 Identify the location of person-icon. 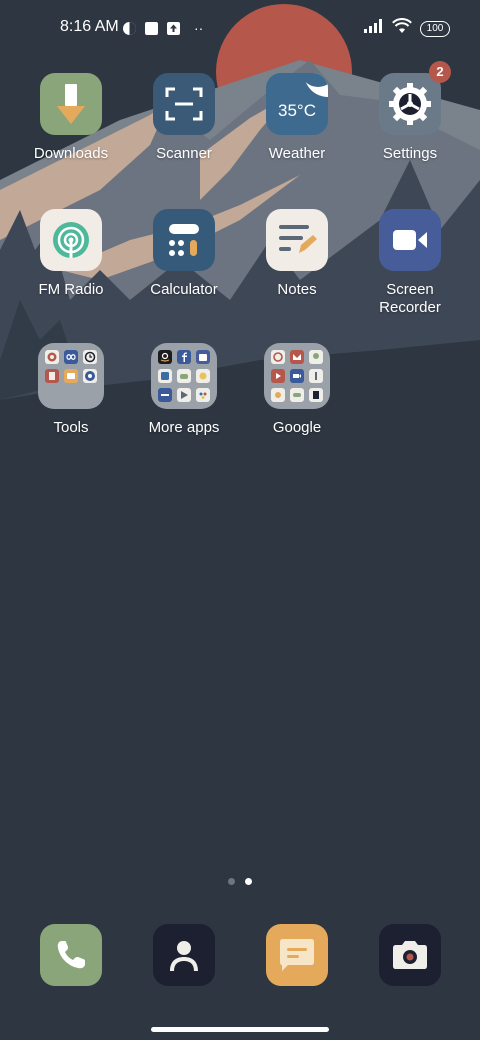
(184, 956).